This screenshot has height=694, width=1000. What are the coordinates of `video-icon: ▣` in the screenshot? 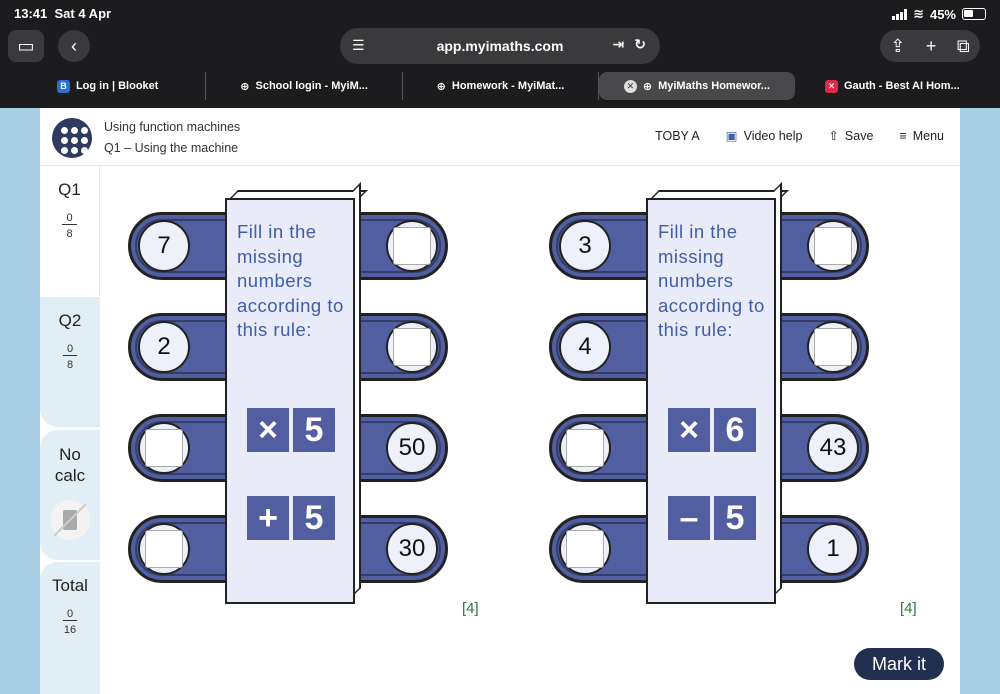 It's located at (731, 136).